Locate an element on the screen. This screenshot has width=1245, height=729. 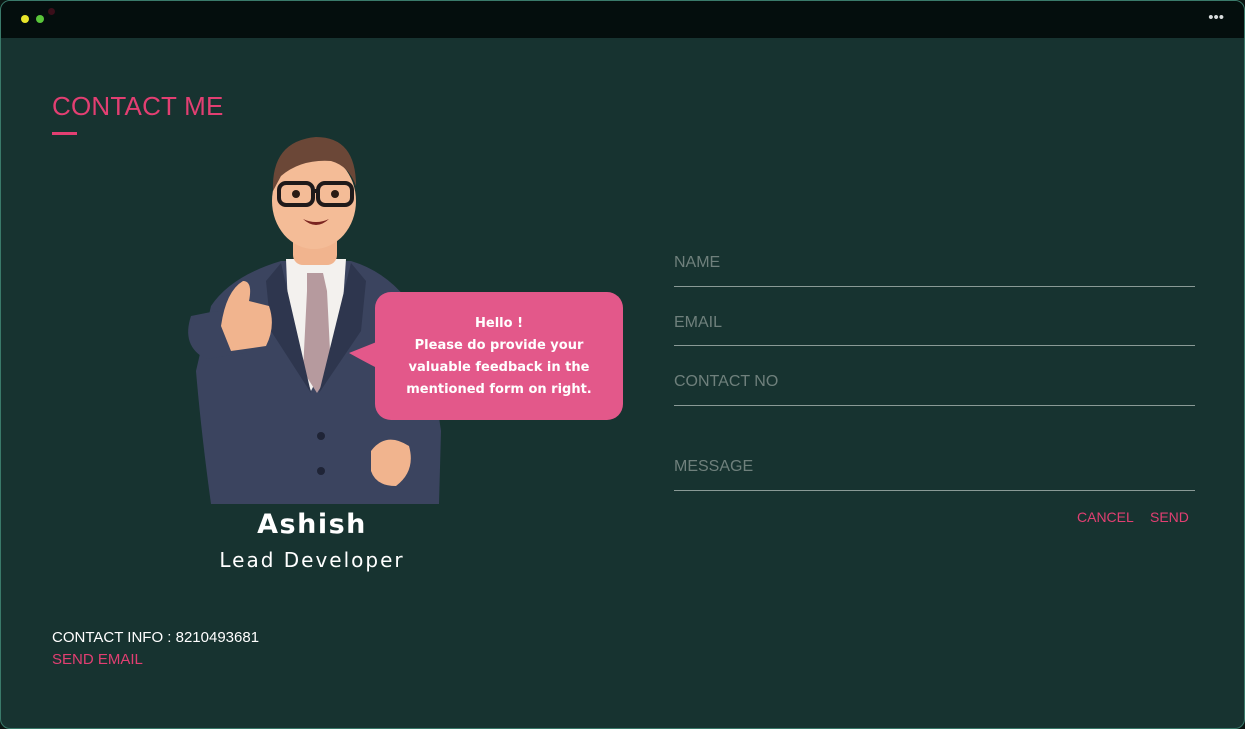
bubble-greeting: Hello ! is located at coordinates (499, 323).